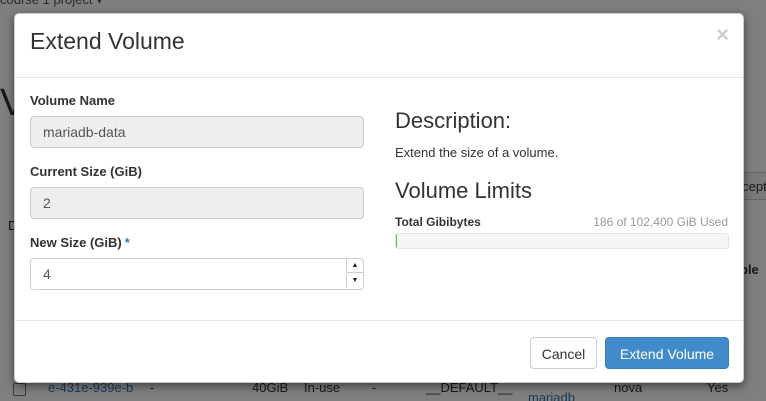 This screenshot has width=766, height=401. What do you see at coordinates (76, 242) in the screenshot?
I see `new-size-label-text: New Size (GiB)` at bounding box center [76, 242].